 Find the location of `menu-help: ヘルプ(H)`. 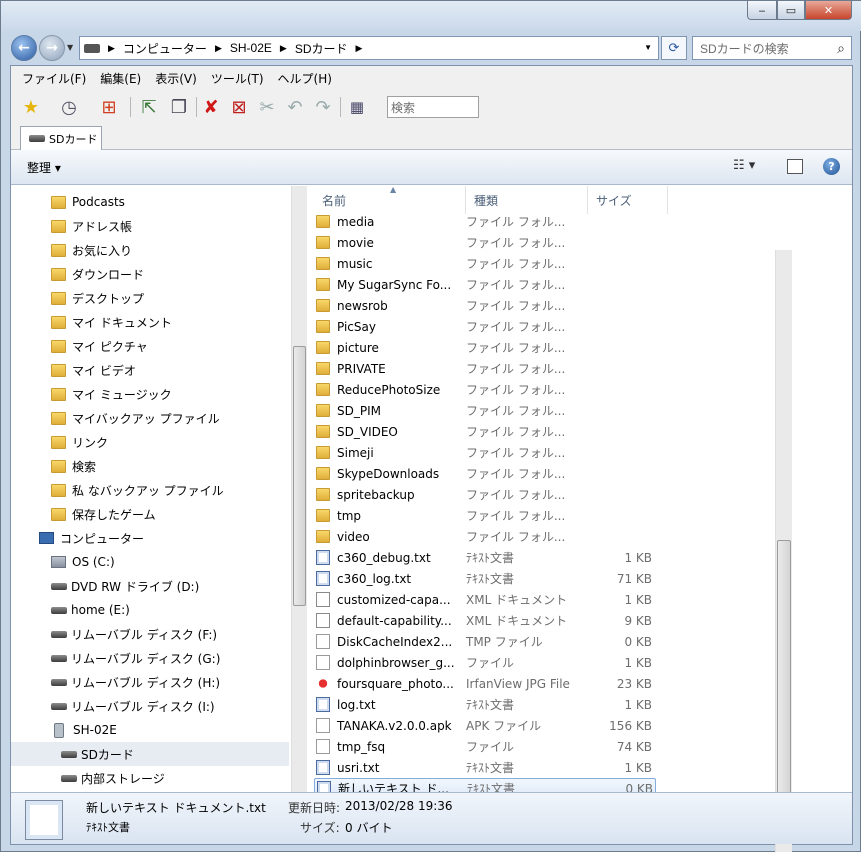

menu-help: ヘルプ(H) is located at coordinates (305, 78).